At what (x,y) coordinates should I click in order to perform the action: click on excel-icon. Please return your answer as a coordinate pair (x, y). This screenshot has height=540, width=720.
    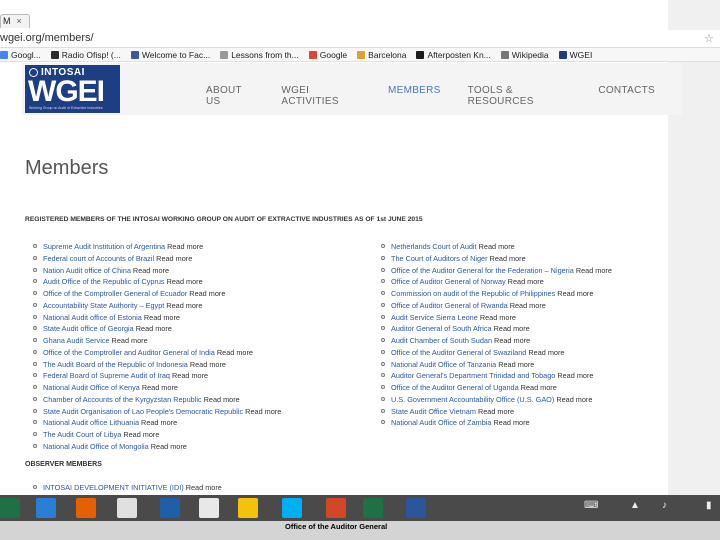
    Looking at the image, I should click on (373, 508).